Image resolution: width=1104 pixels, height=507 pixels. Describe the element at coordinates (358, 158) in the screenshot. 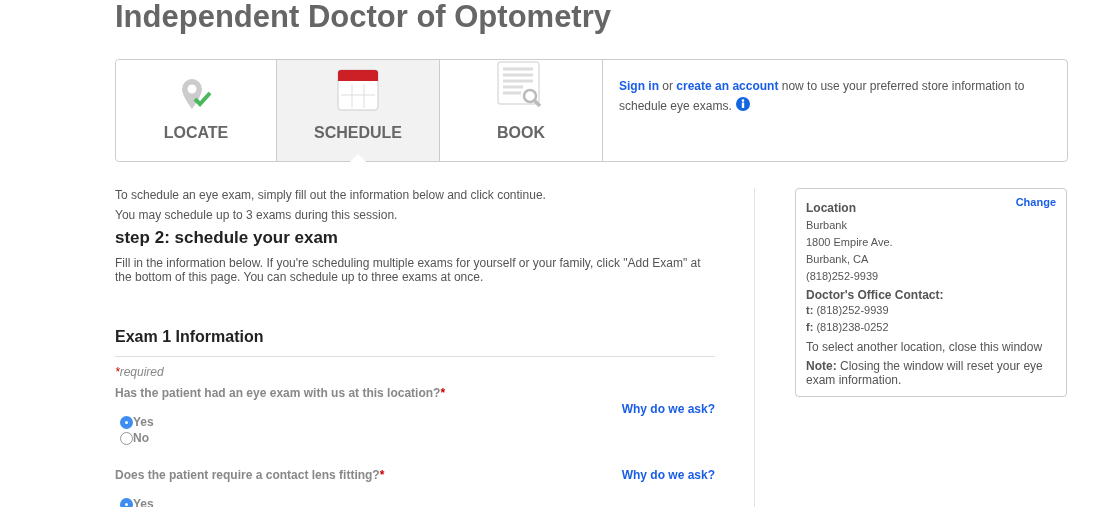

I see `selection-pointer` at that location.